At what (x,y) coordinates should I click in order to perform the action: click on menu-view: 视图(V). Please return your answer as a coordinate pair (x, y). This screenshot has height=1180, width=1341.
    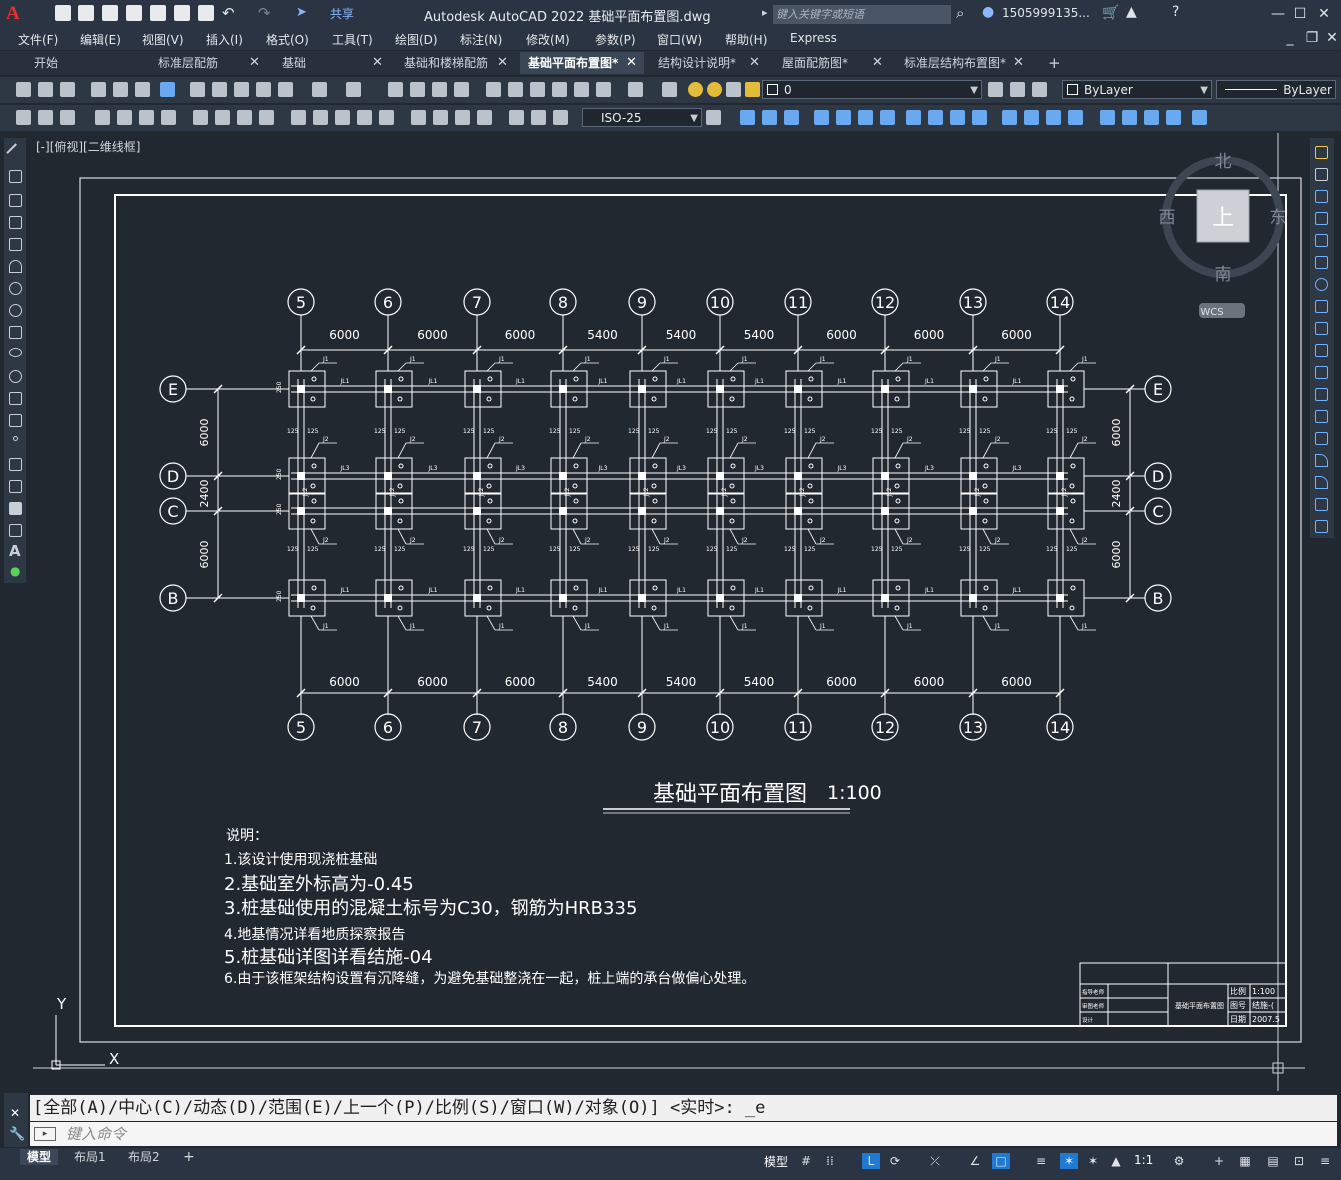
    Looking at the image, I should click on (163, 39).